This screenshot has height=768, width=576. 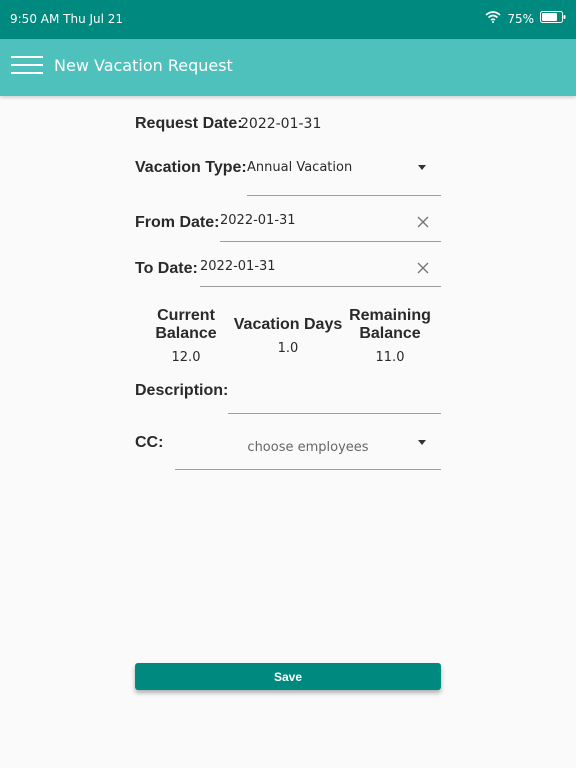 What do you see at coordinates (238, 266) in the screenshot?
I see `to-date-value: 2022-01-31` at bounding box center [238, 266].